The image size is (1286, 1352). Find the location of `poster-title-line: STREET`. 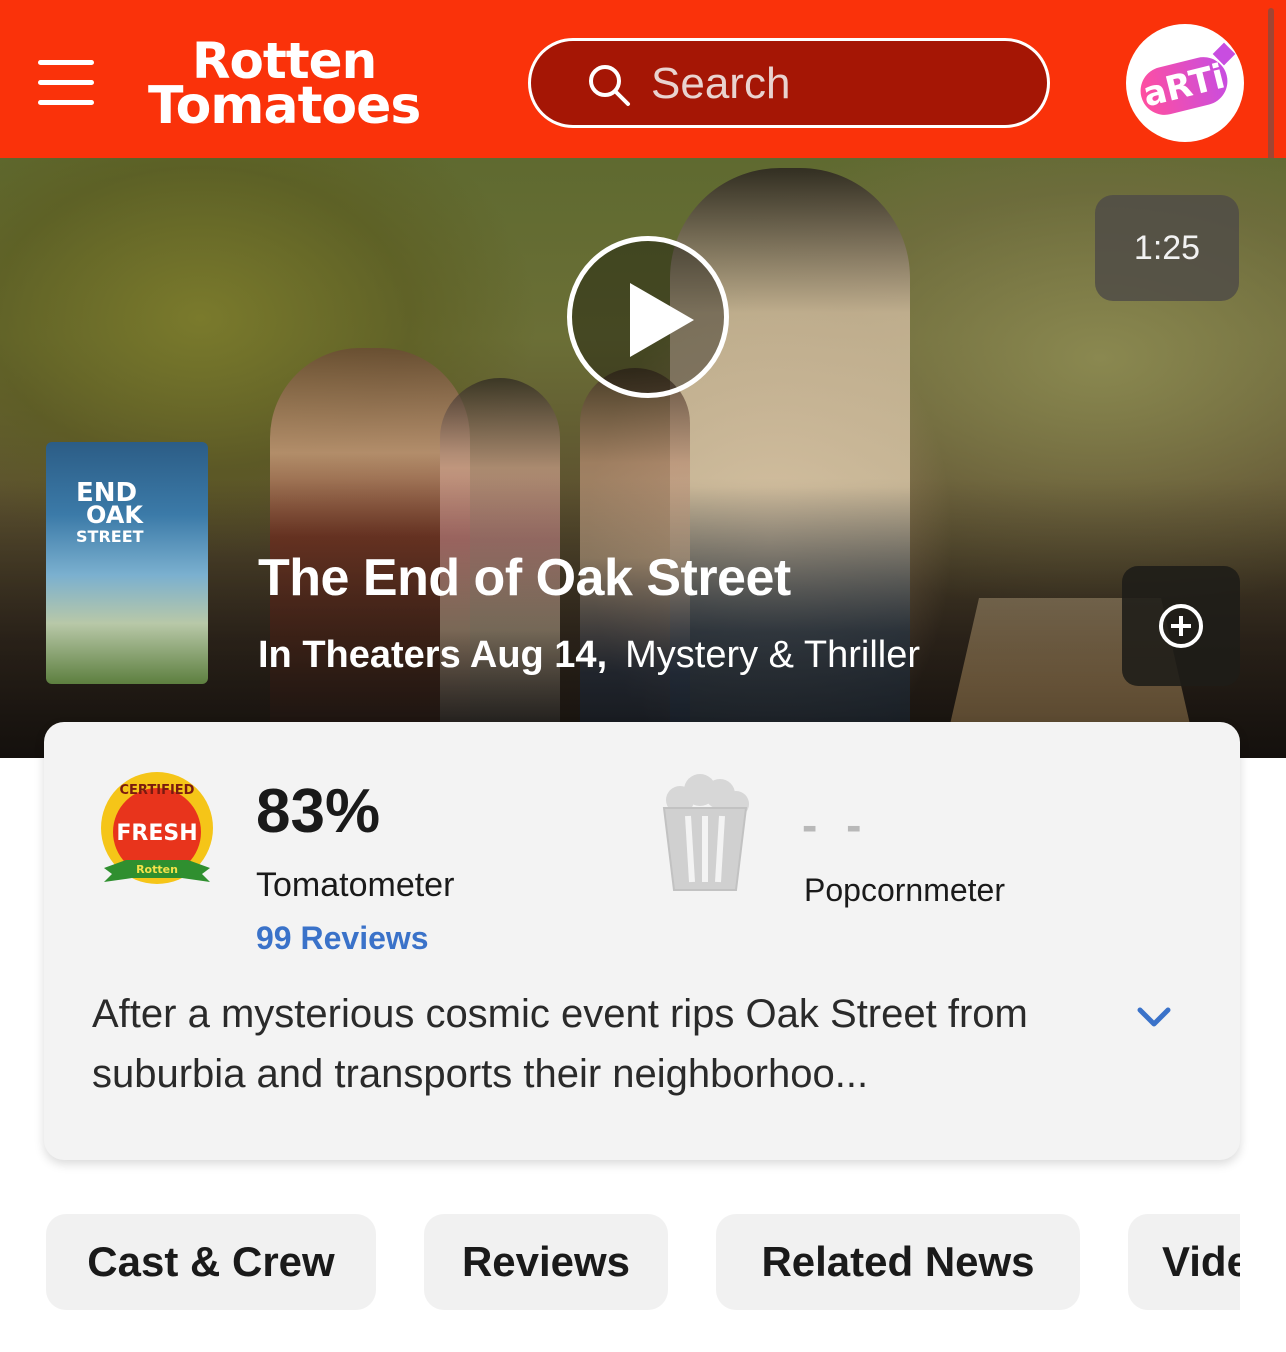

poster-title-line: STREET is located at coordinates (110, 536).